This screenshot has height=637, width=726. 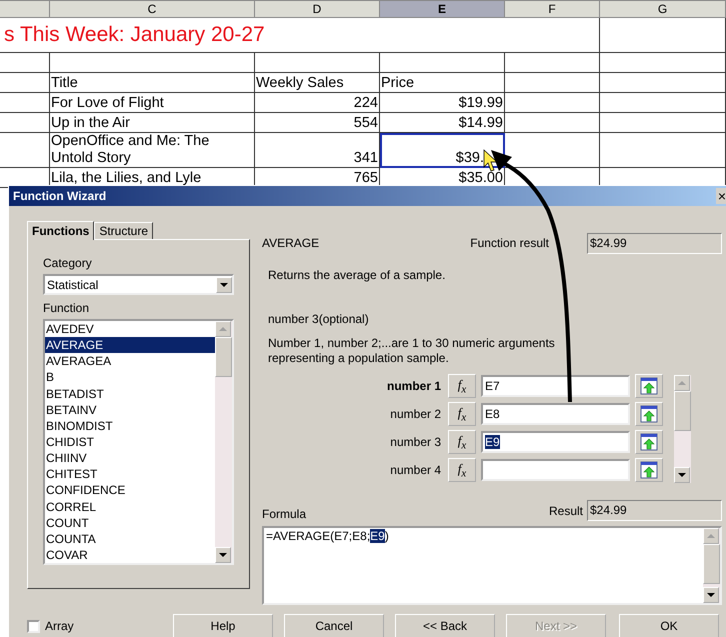 I want to click on table-cell: 341, so click(x=317, y=150).